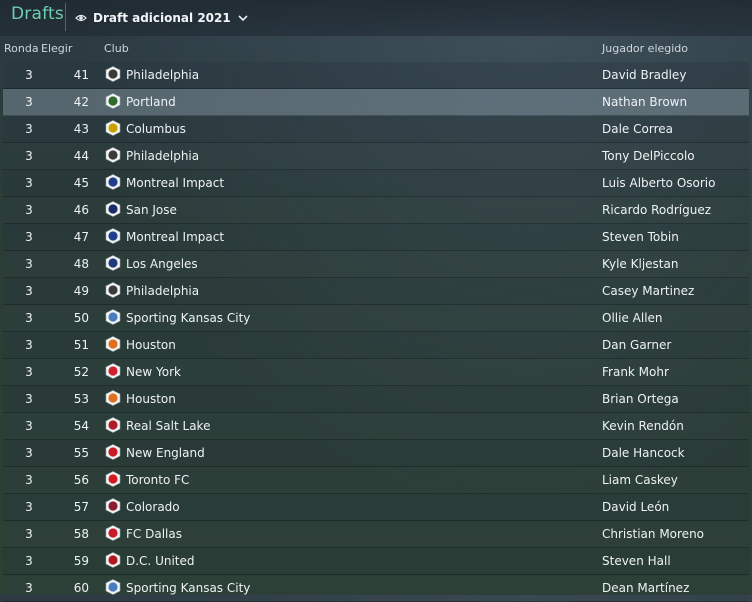 This screenshot has width=752, height=602. What do you see at coordinates (81, 561) in the screenshot?
I see `pick-cell: 59` at bounding box center [81, 561].